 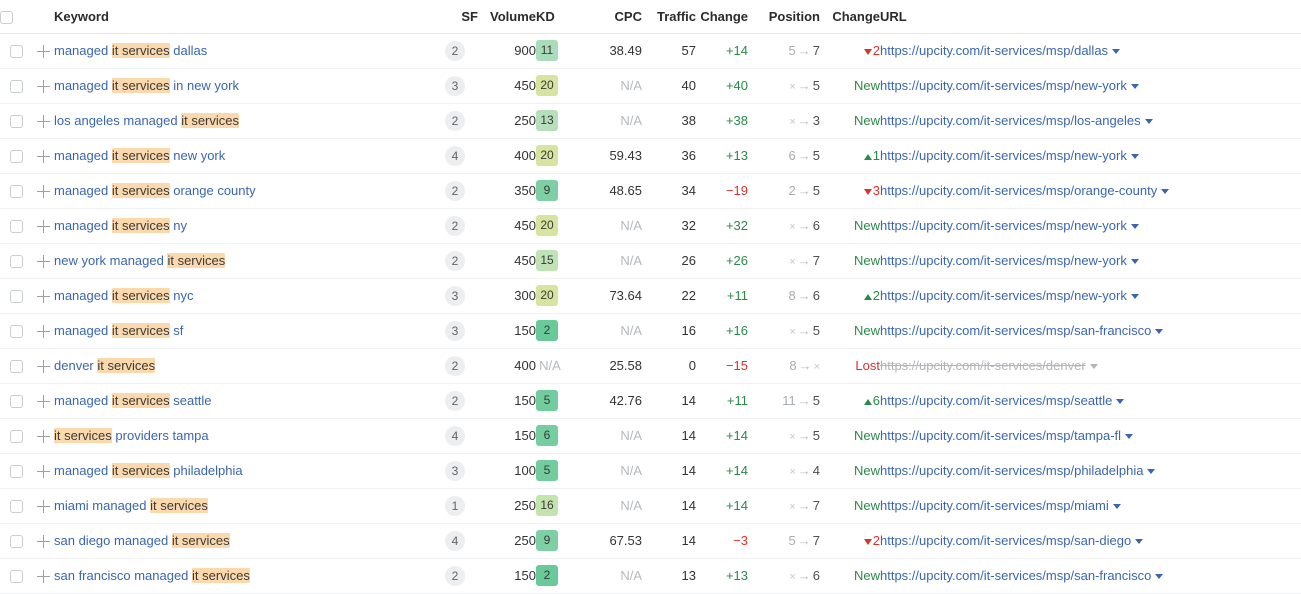 I want to click on select-all-checkbox, so click(x=6, y=17).